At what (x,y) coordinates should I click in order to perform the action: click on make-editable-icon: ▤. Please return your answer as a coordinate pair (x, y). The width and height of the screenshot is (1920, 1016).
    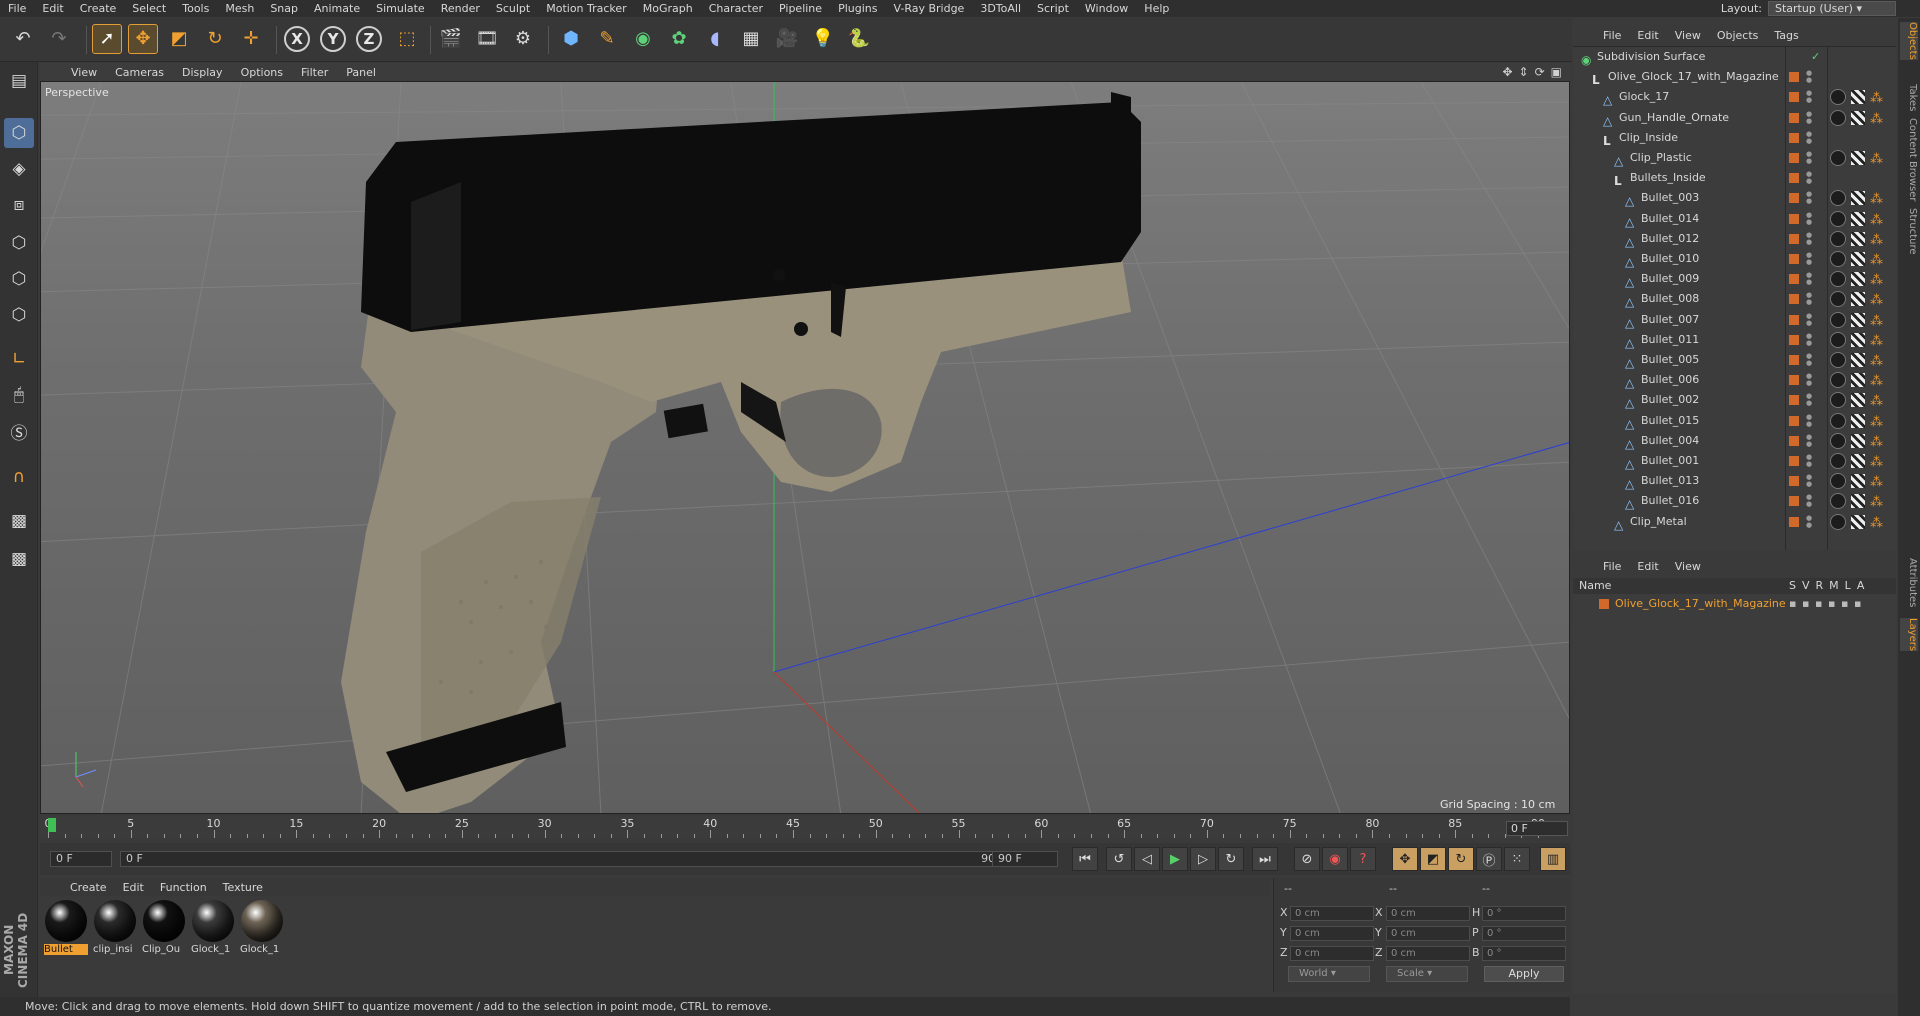
    Looking at the image, I should click on (19, 81).